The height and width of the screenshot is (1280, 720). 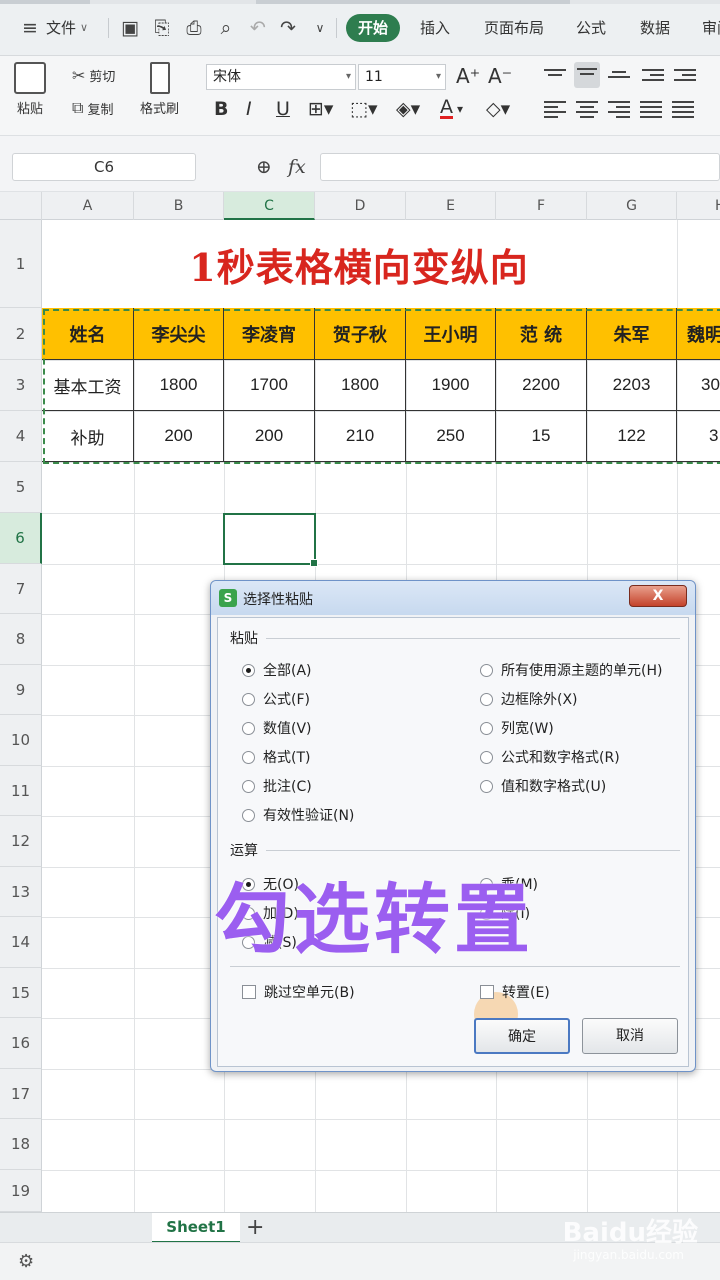 What do you see at coordinates (21, 841) in the screenshot?
I see `row-header-12: 12` at bounding box center [21, 841].